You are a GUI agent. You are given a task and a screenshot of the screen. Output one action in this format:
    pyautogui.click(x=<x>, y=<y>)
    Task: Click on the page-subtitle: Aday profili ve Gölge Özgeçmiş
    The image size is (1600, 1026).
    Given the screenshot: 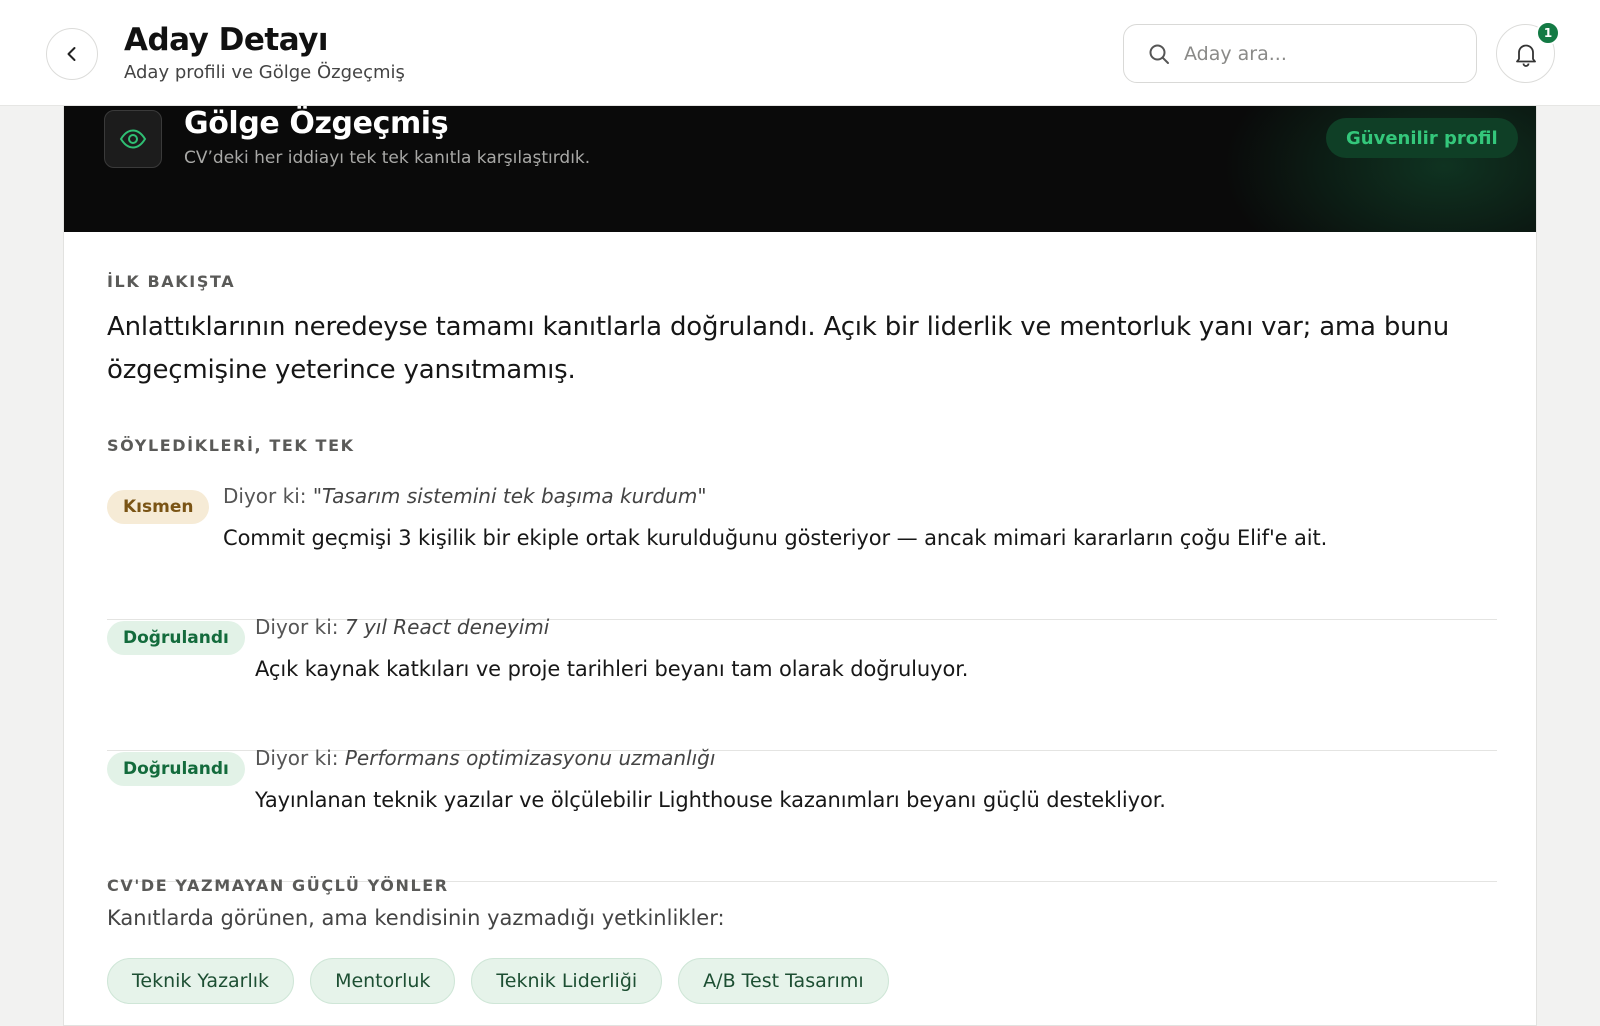 What is the action you would take?
    pyautogui.click(x=264, y=72)
    